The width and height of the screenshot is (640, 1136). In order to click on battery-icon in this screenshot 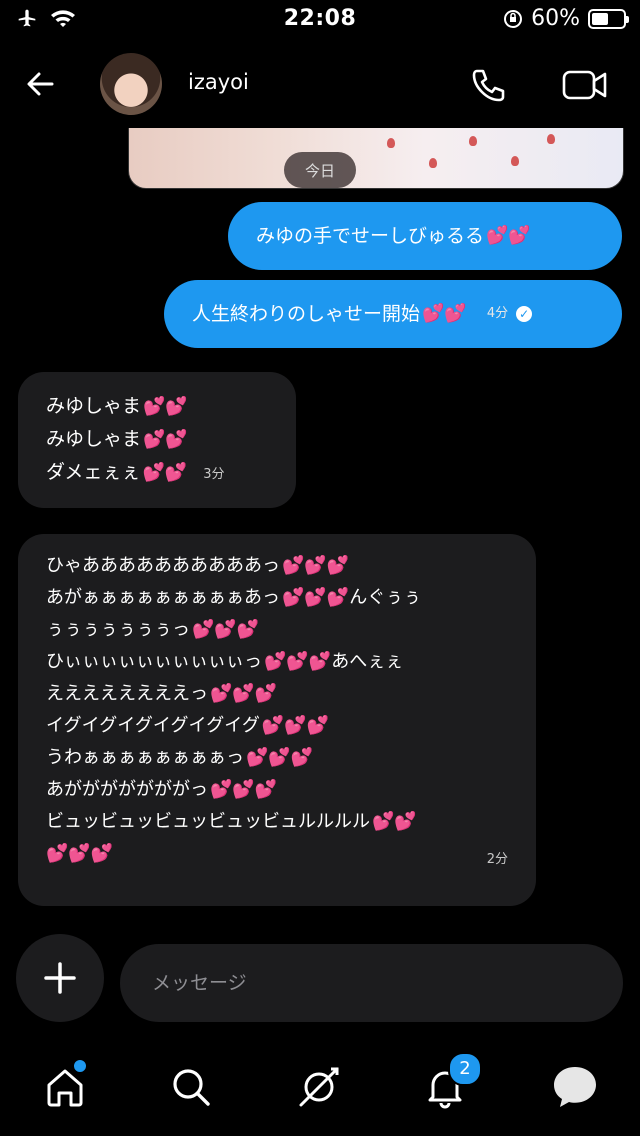, I will do `click(608, 18)`.